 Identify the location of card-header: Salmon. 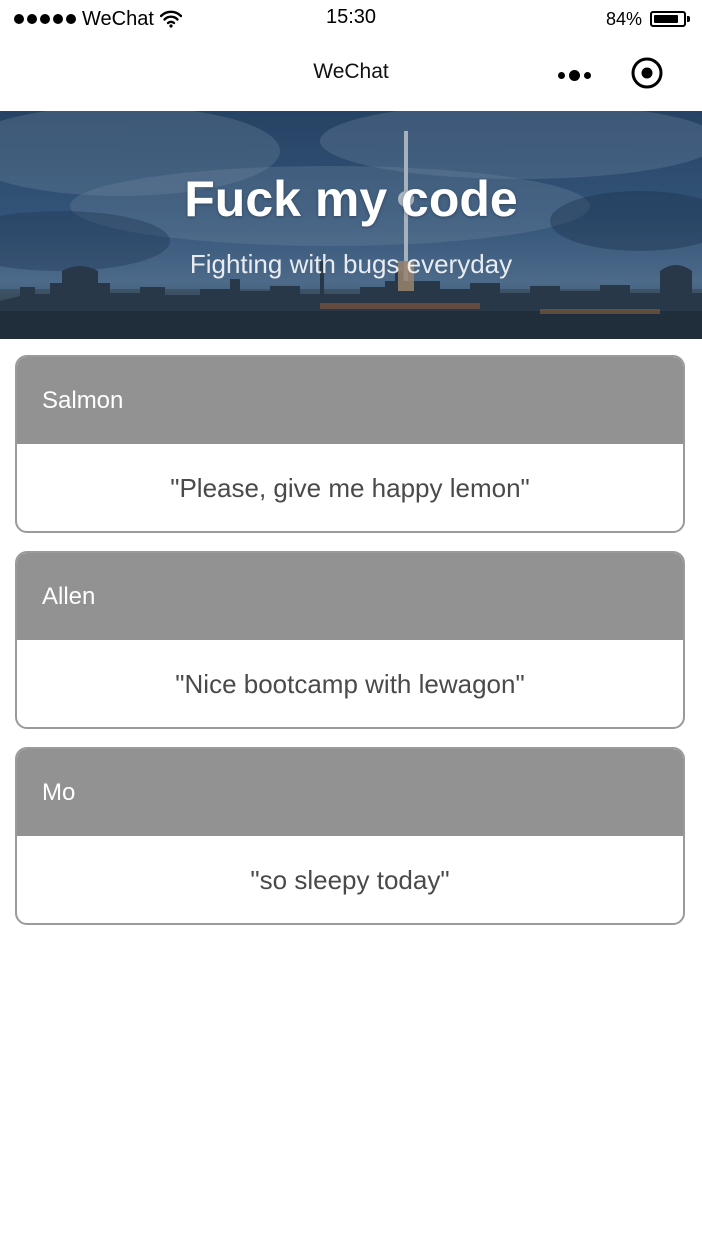
(350, 400).